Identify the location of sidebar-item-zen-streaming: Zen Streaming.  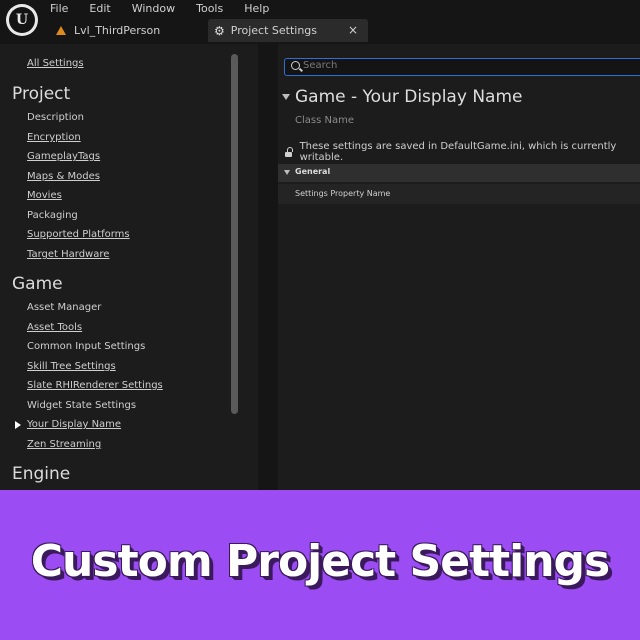
(64, 444).